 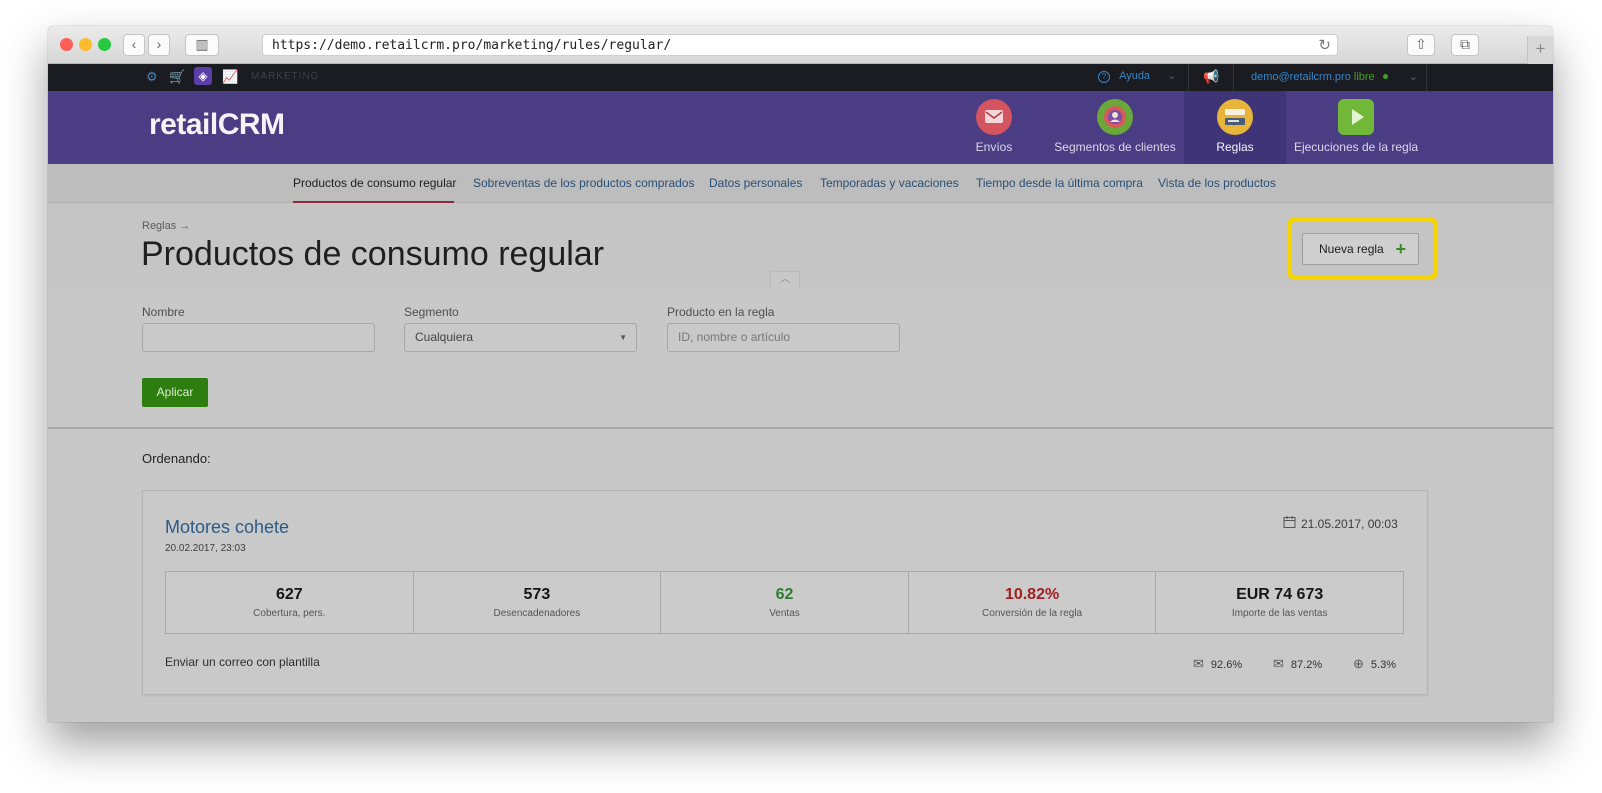 What do you see at coordinates (537, 594) in the screenshot?
I see `stat-value: 573` at bounding box center [537, 594].